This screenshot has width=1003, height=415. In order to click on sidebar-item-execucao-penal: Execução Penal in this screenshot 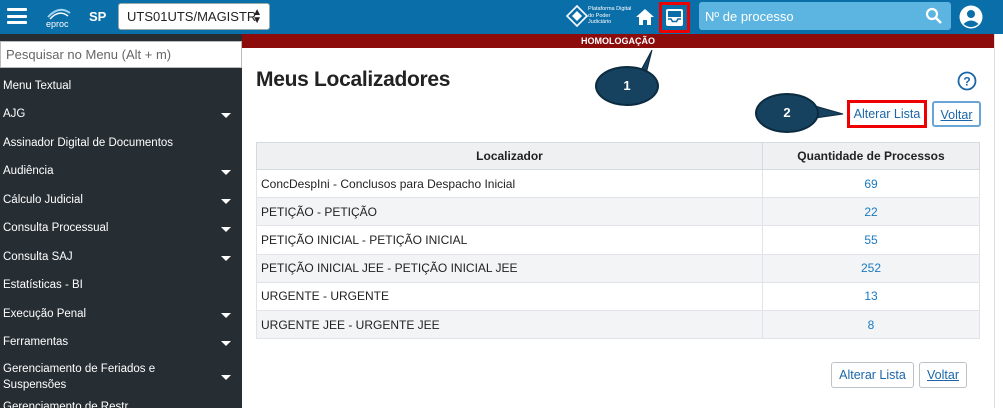, I will do `click(121, 315)`.